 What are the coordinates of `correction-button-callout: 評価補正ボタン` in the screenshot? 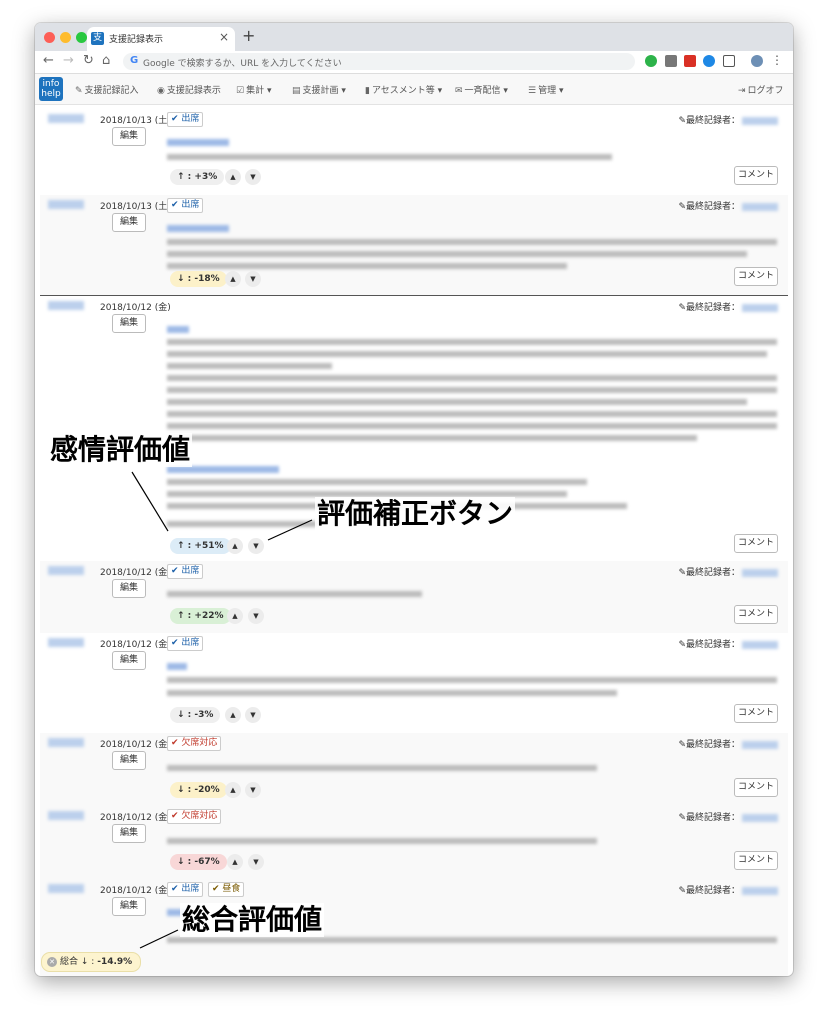 It's located at (415, 514).